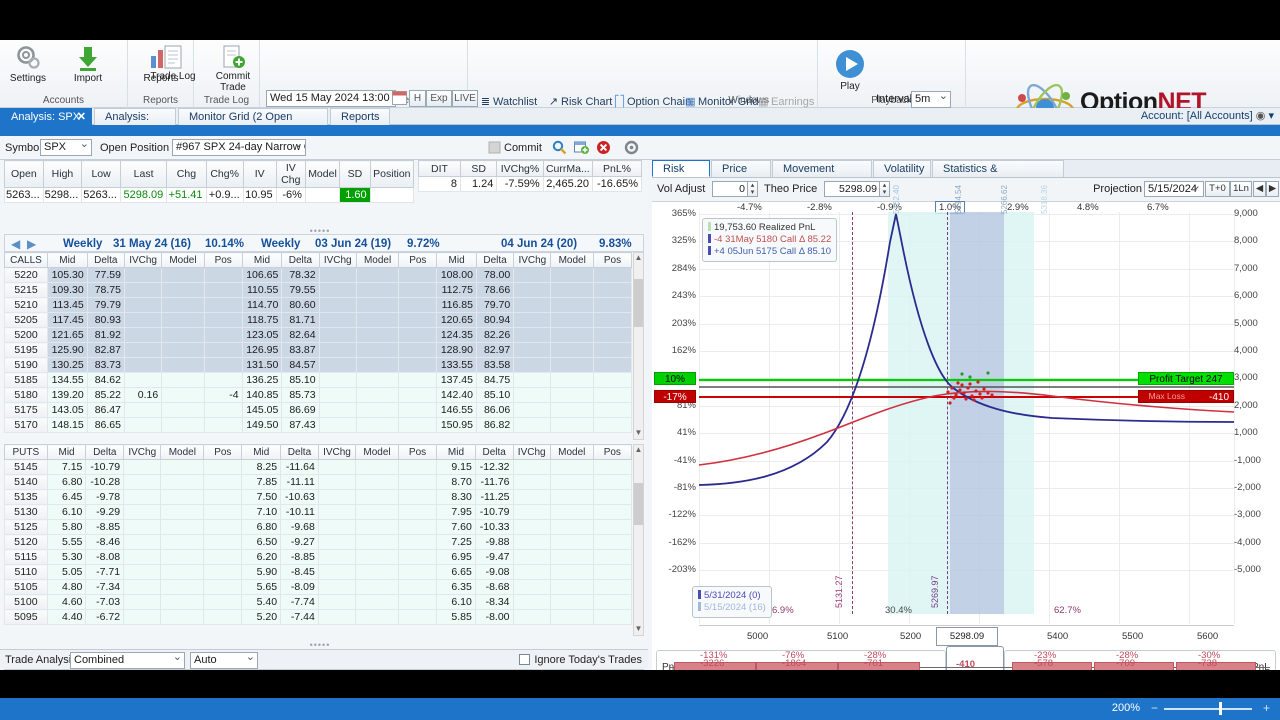  What do you see at coordinates (26, 350) in the screenshot?
I see `strike-cell: 5195` at bounding box center [26, 350].